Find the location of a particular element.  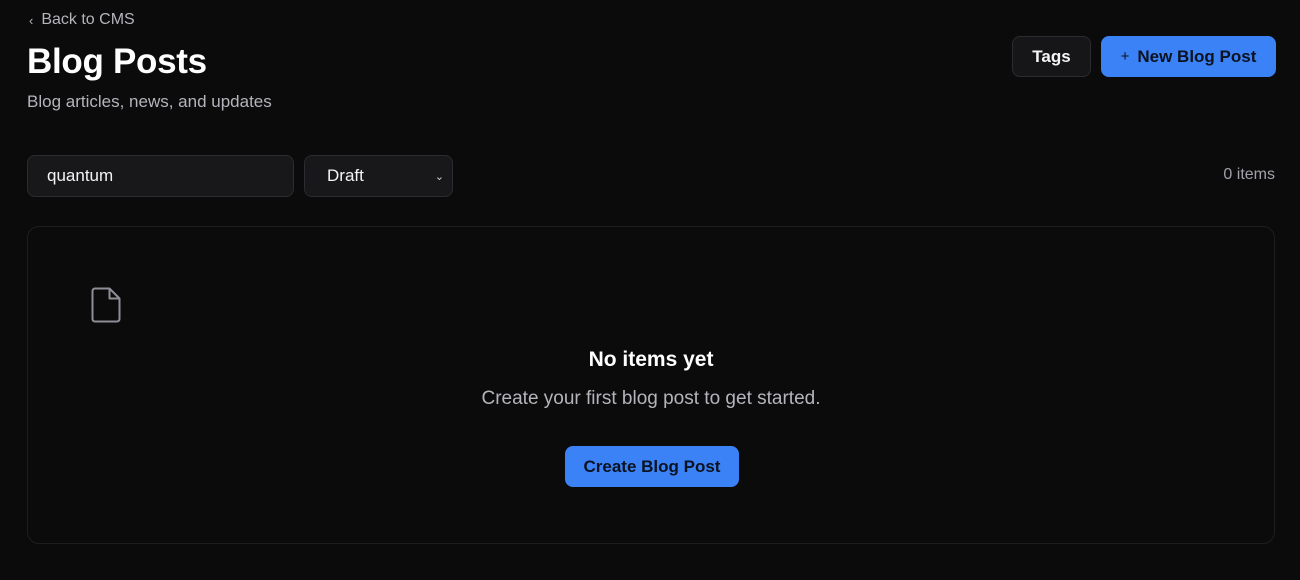

back-link-label: Back to CMS is located at coordinates (88, 19).